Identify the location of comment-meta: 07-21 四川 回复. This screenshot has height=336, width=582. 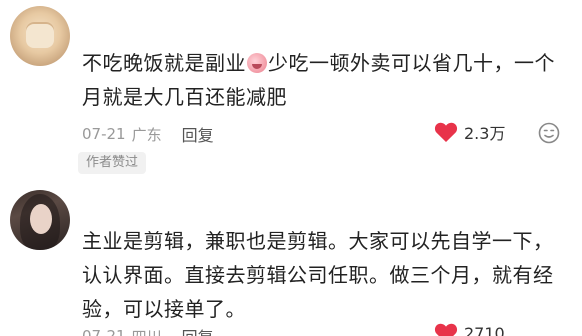
(148, 330).